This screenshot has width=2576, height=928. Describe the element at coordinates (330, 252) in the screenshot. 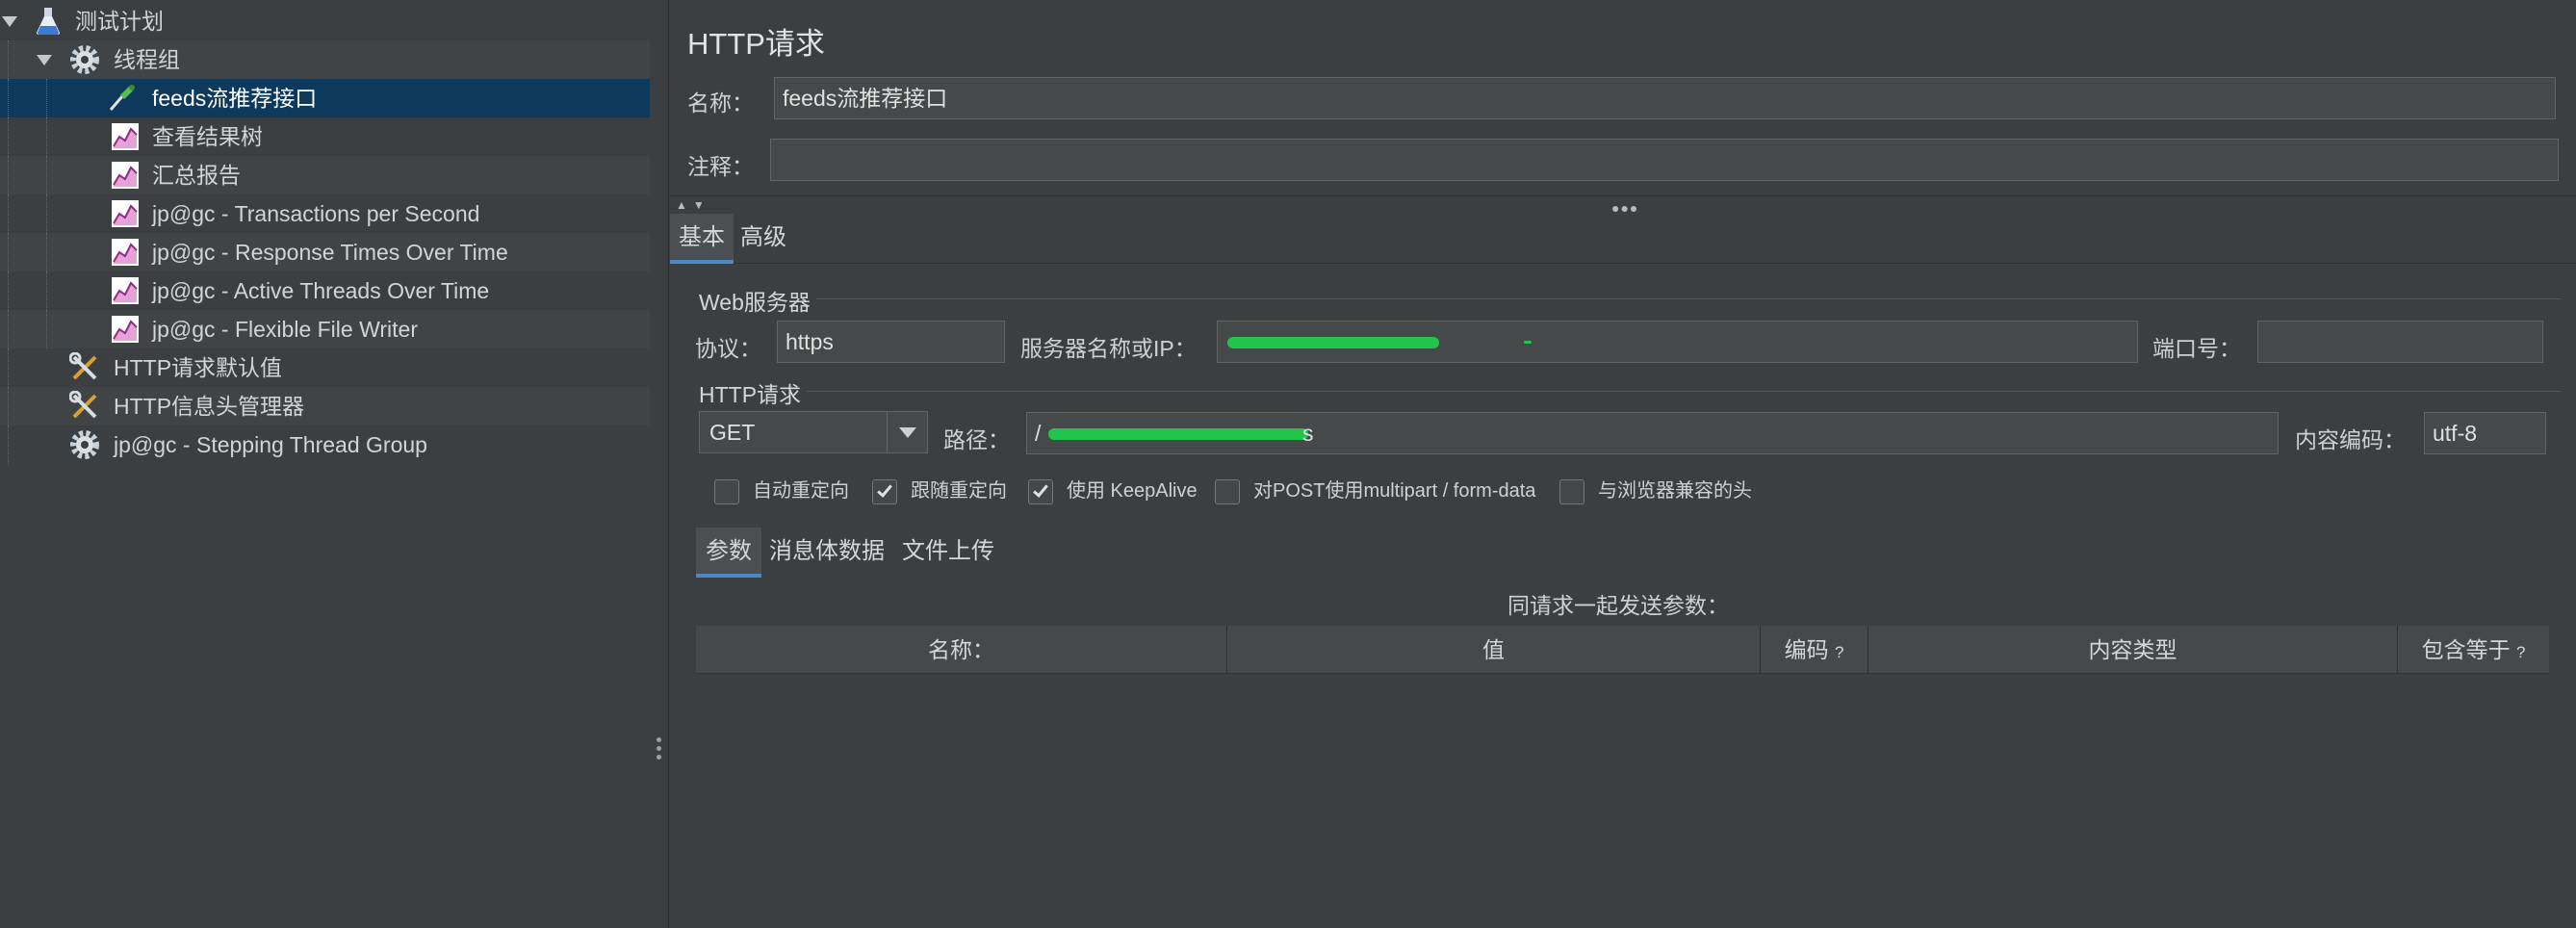

I see `tree-item-label: jp@gc - Response Times Over Time` at that location.